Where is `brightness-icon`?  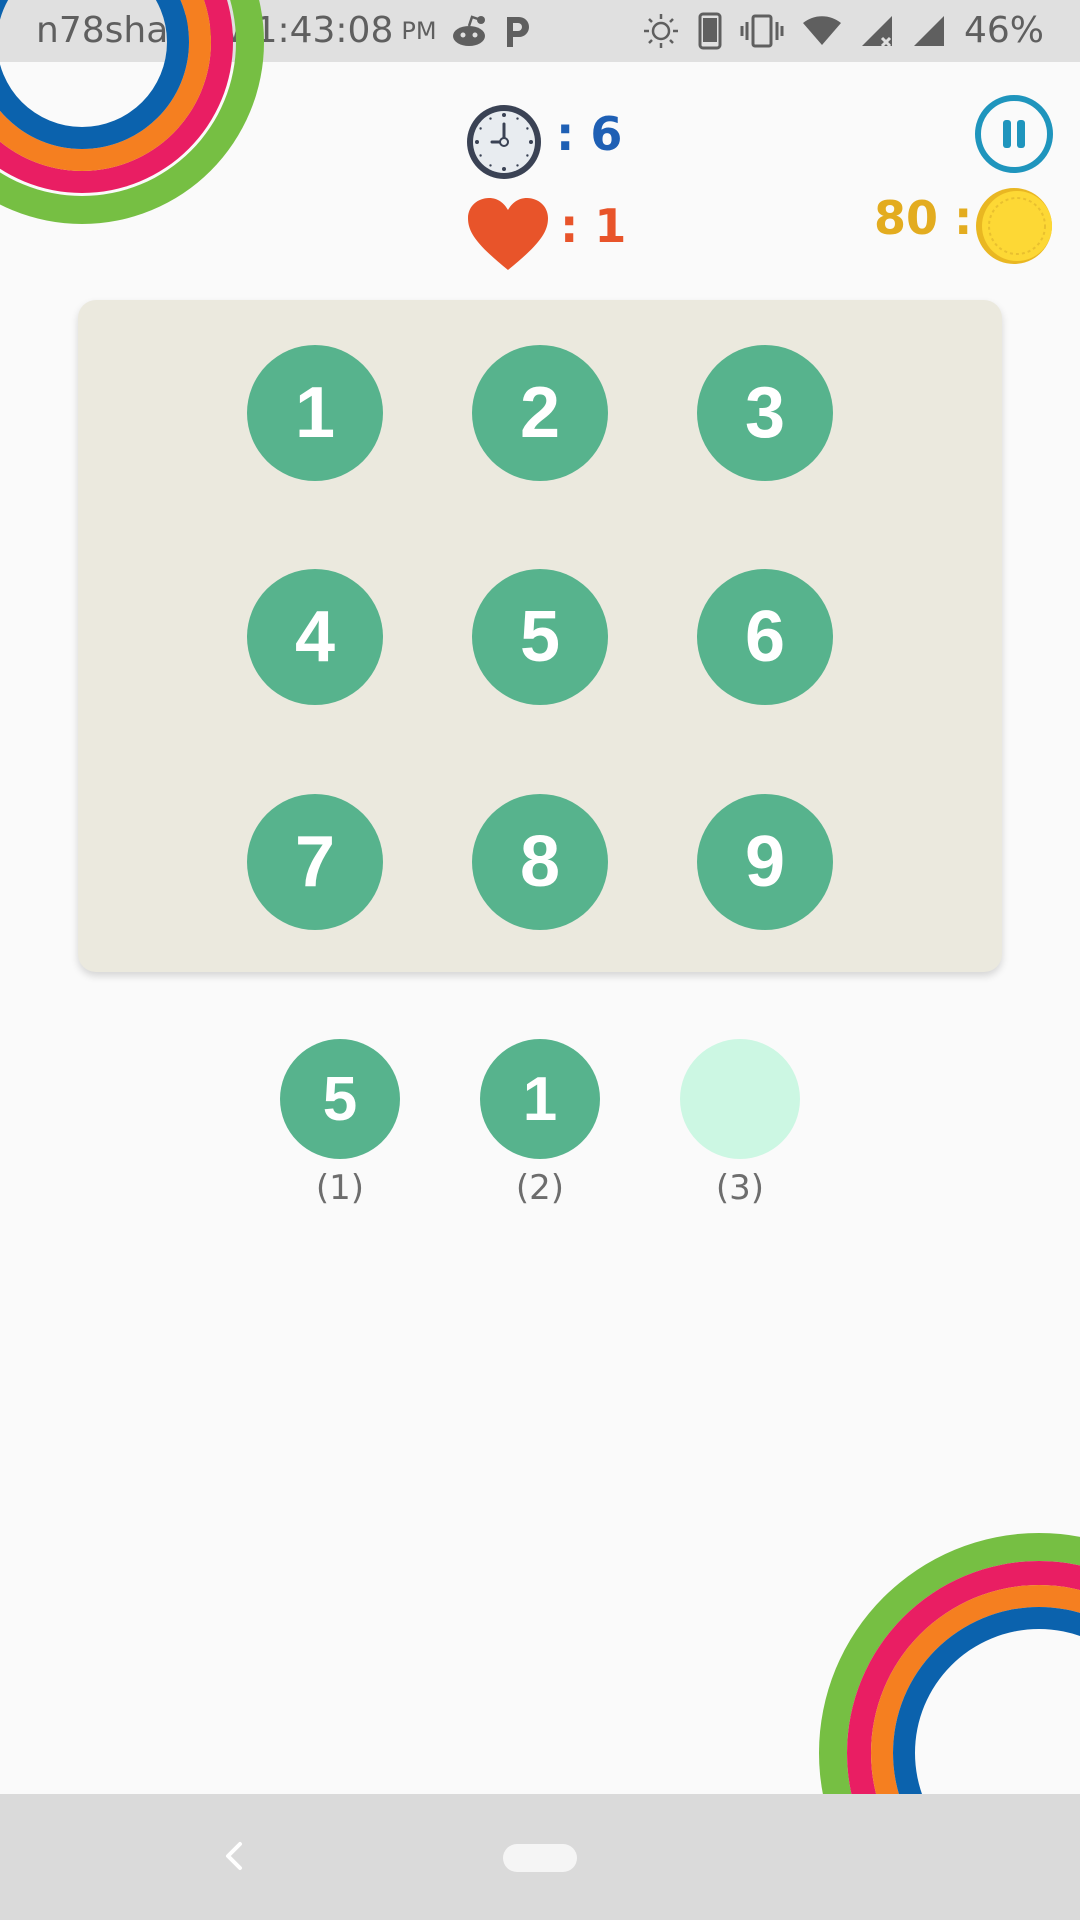
brightness-icon is located at coordinates (661, 31).